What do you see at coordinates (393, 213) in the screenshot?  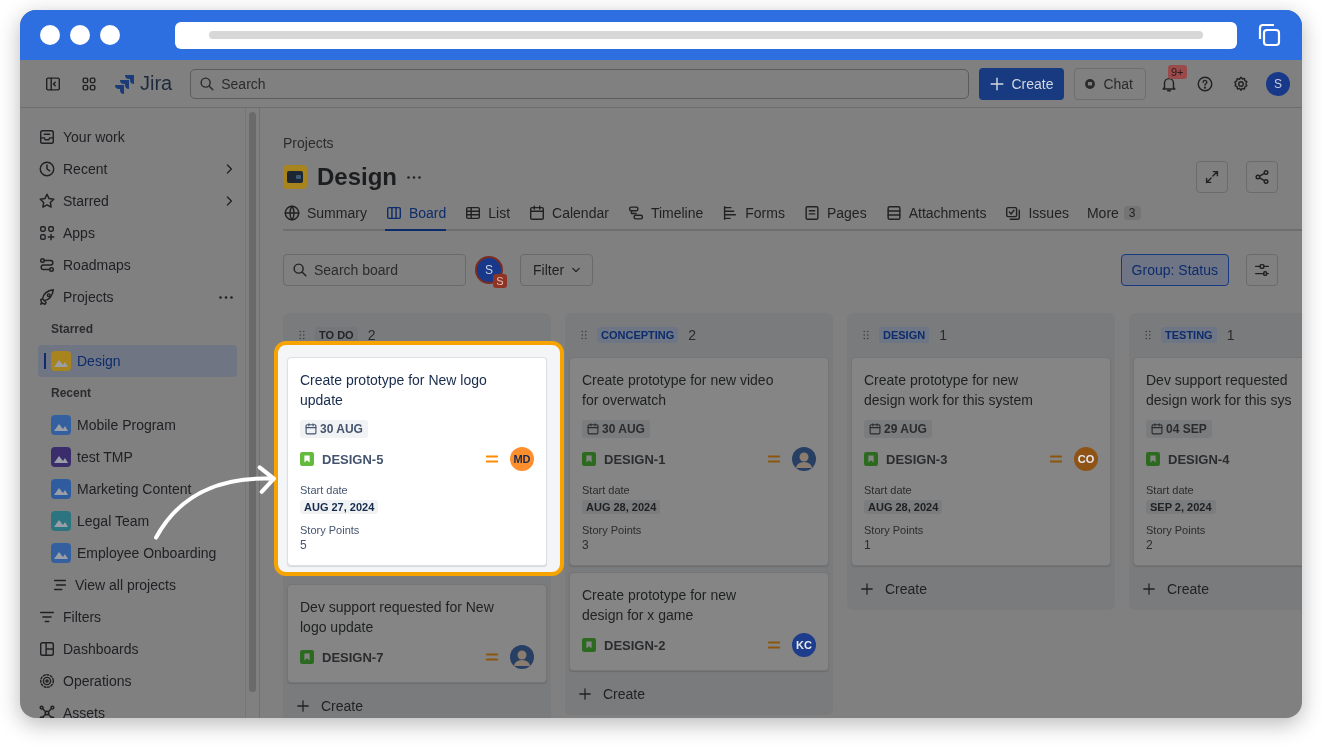 I see `board-icon` at bounding box center [393, 213].